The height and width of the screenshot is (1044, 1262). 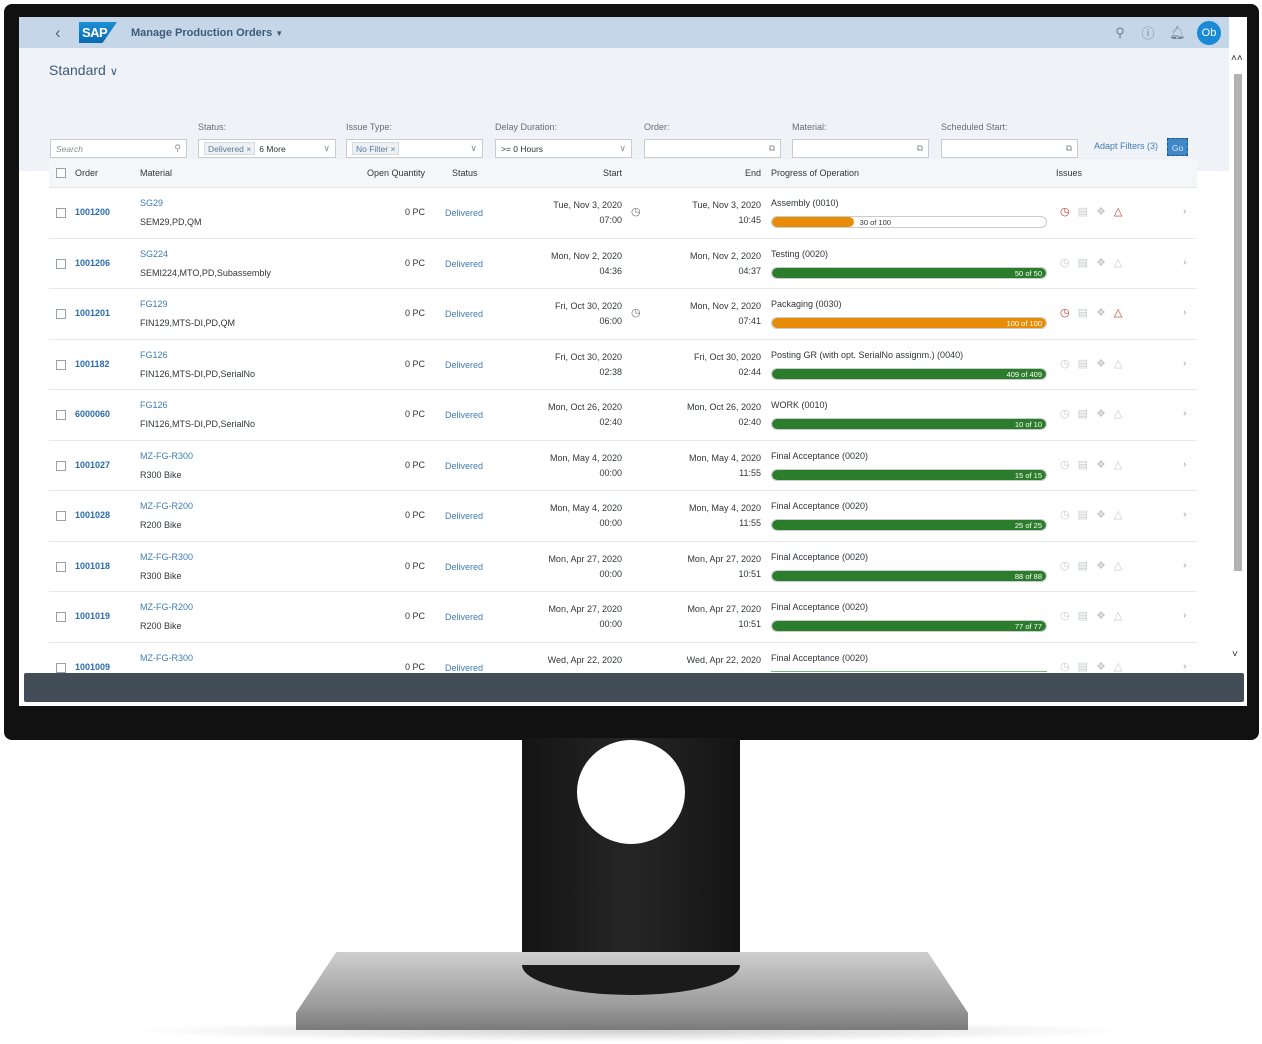 I want to click on calendar-icon: ⧉, so click(x=1069, y=148).